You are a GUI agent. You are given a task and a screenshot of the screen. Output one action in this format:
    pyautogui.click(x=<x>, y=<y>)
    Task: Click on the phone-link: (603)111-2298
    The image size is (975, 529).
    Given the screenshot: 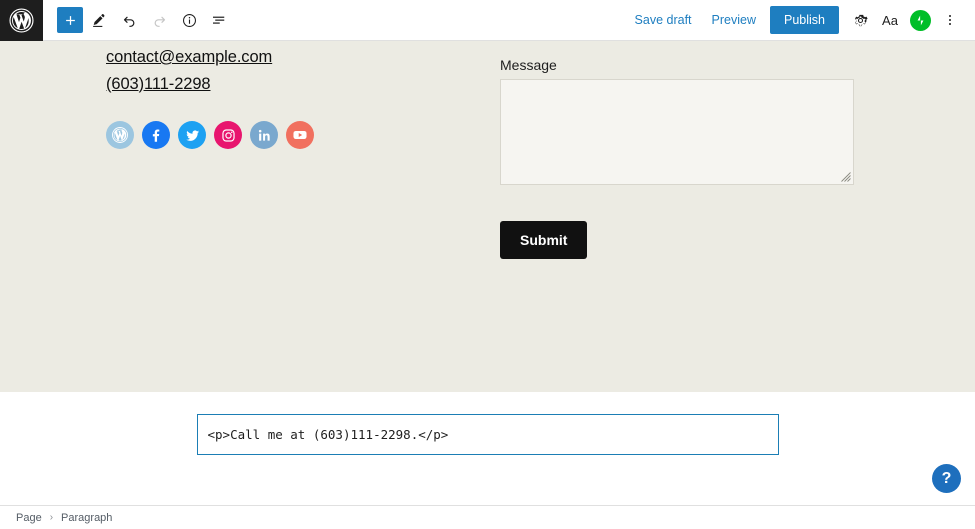 What is the action you would take?
    pyautogui.click(x=303, y=85)
    